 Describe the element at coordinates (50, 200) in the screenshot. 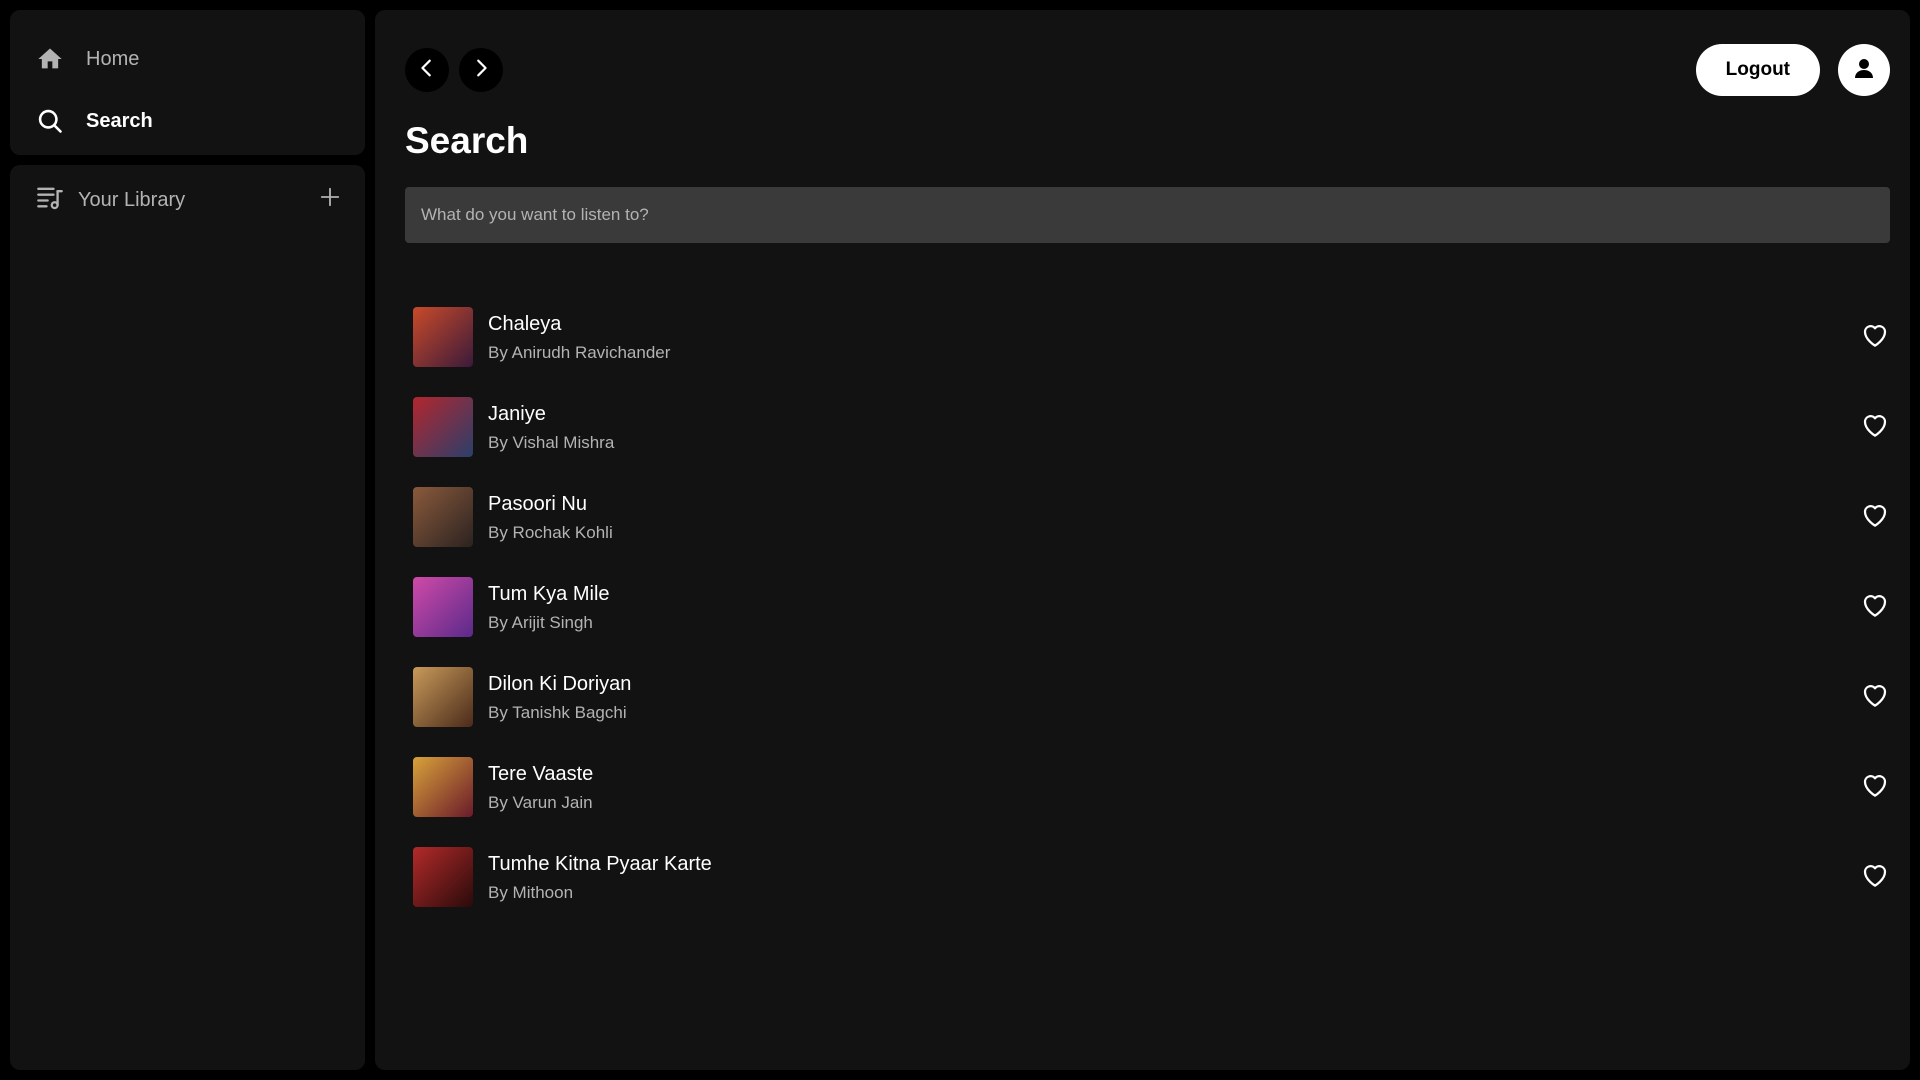

I see `library-icon` at that location.